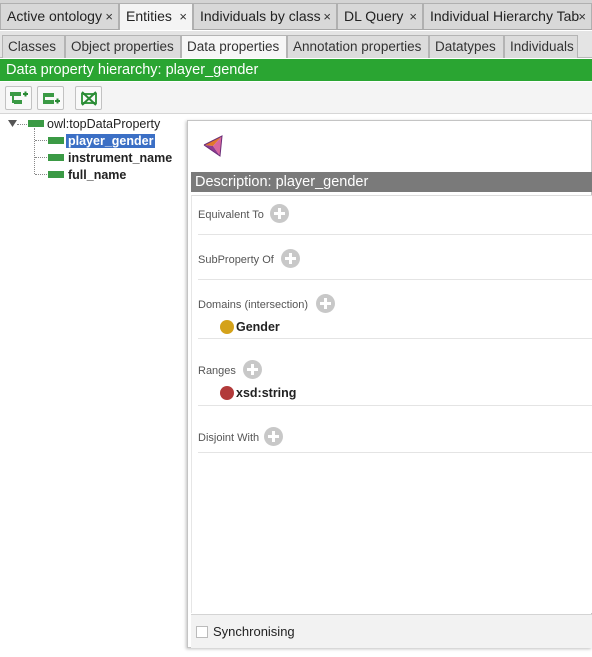  Describe the element at coordinates (120, 158) in the screenshot. I see `tree-node-instrument-name: instrument_name` at that location.